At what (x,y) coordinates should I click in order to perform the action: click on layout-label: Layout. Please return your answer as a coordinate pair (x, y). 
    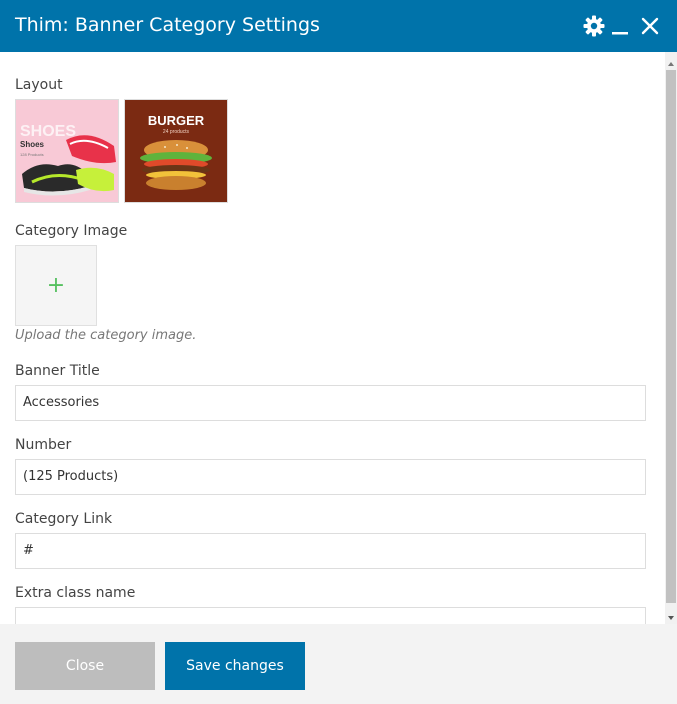
    Looking at the image, I should click on (39, 85).